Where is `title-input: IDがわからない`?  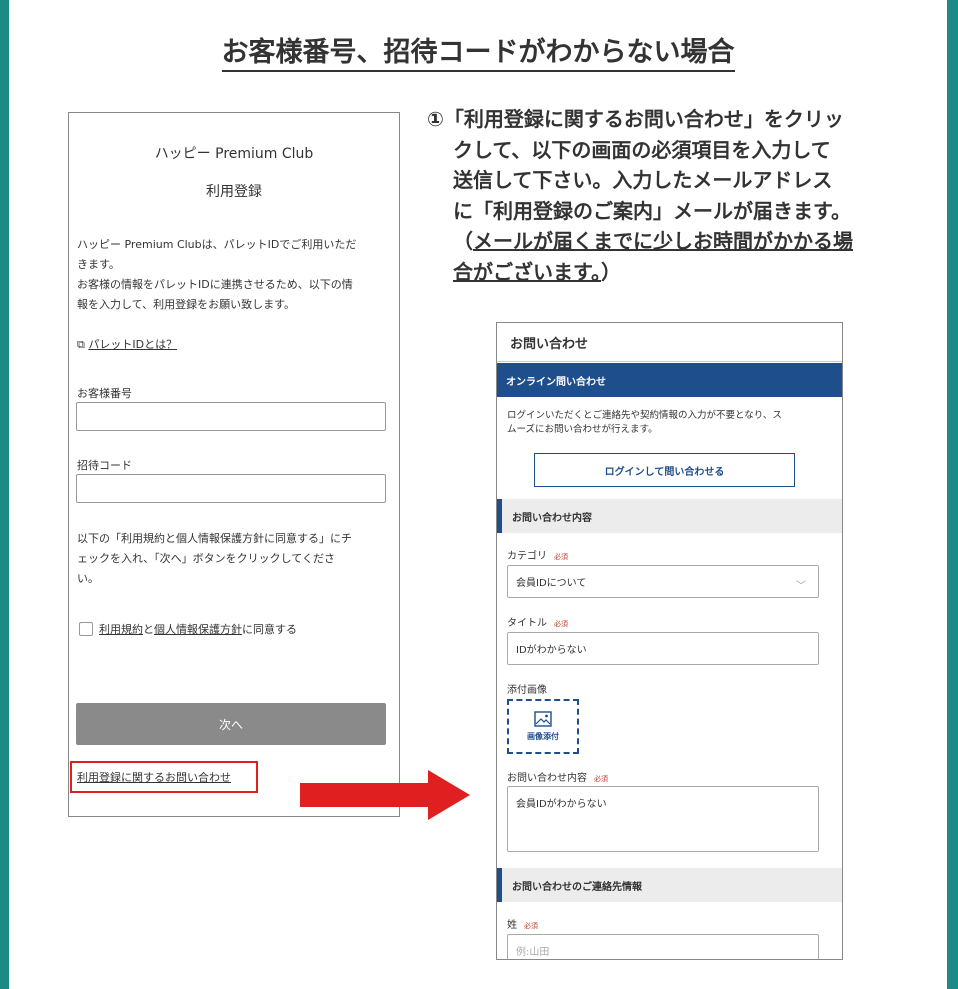 title-input: IDがわからない is located at coordinates (663, 648).